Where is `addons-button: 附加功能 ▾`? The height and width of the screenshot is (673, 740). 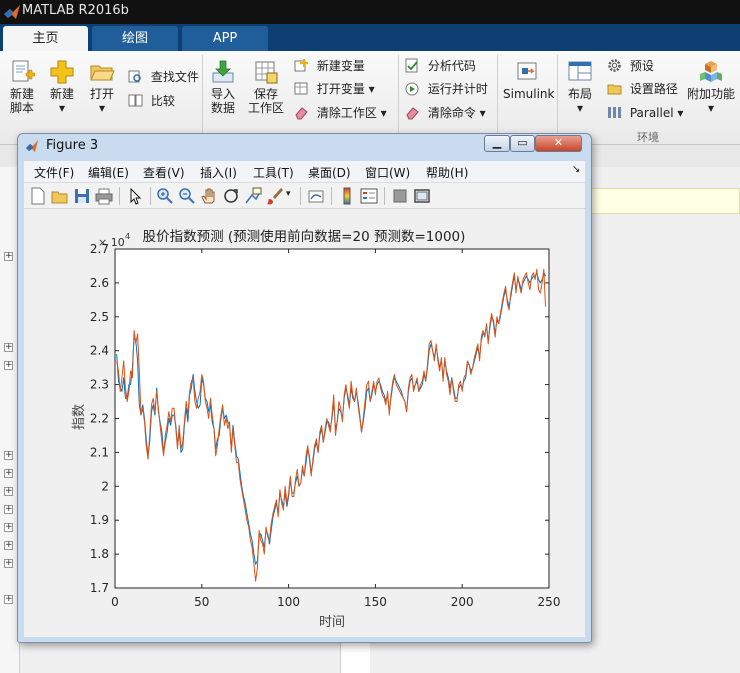 addons-button: 附加功能 ▾ is located at coordinates (711, 87).